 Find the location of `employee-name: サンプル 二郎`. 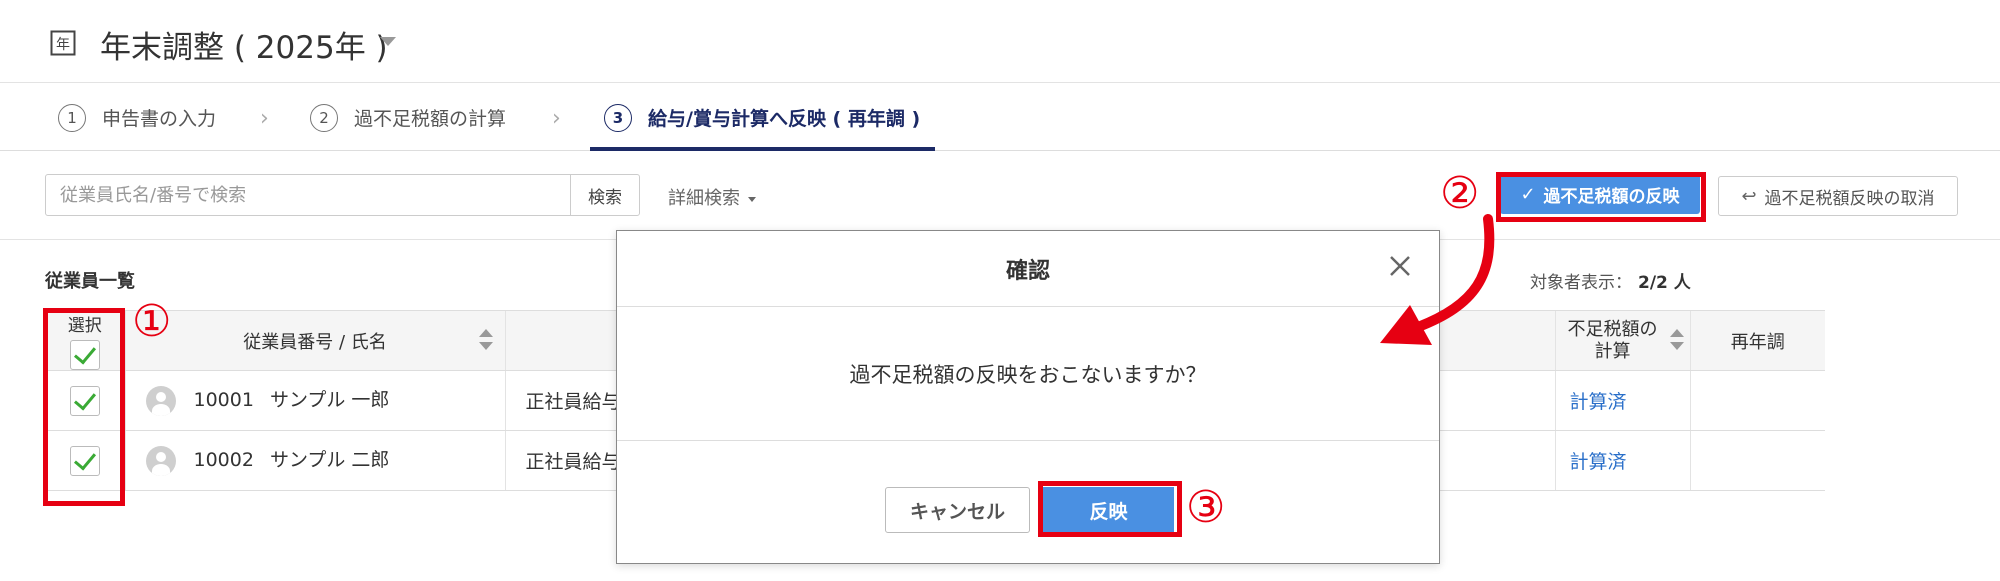

employee-name: サンプル 二郎 is located at coordinates (329, 460).